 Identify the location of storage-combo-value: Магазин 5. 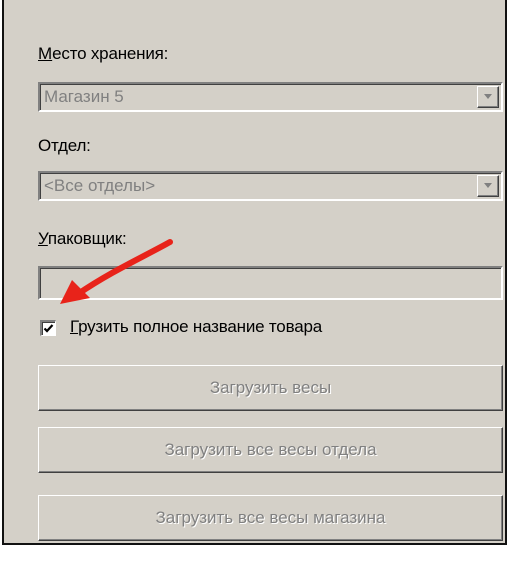
(84, 96).